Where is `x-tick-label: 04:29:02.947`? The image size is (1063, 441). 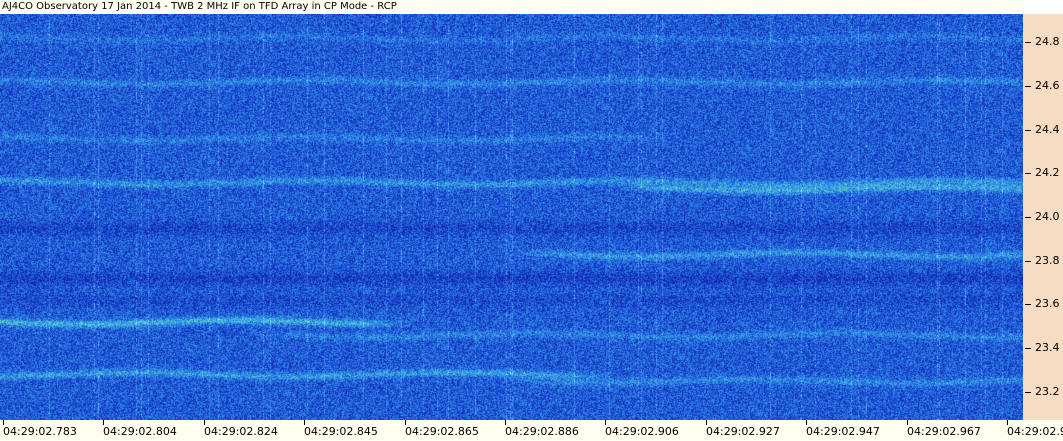
x-tick-label: 04:29:02.947 is located at coordinates (843, 431).